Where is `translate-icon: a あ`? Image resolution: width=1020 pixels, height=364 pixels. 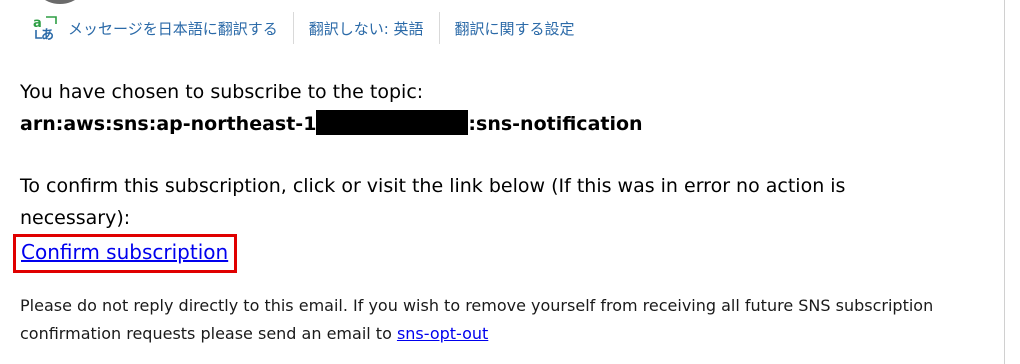
translate-icon: a あ is located at coordinates (46, 28).